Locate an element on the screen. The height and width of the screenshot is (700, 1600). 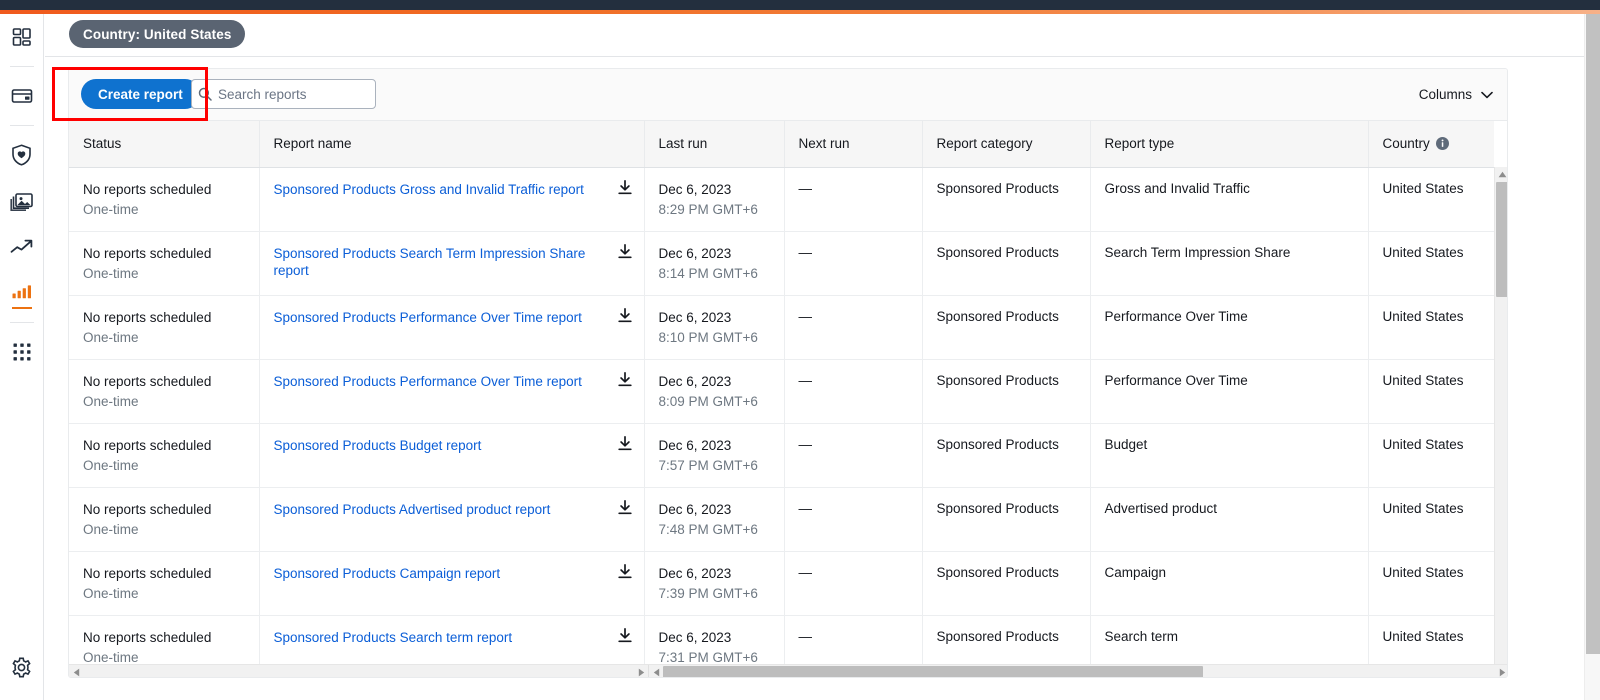
frozen-columns-horizontal-scrollbar is located at coordinates (359, 671).